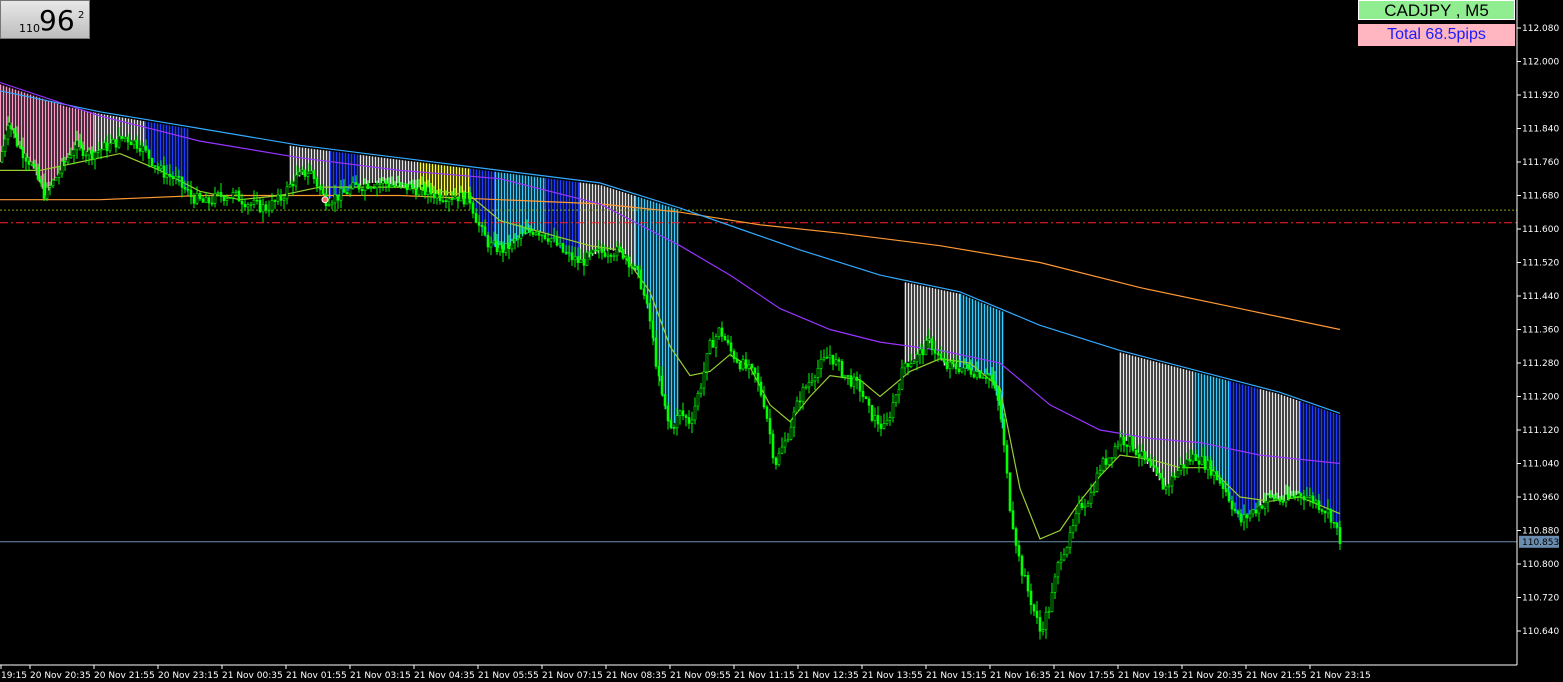  Describe the element at coordinates (1540, 230) in the screenshot. I see `price-tick-label: 111.600` at that location.